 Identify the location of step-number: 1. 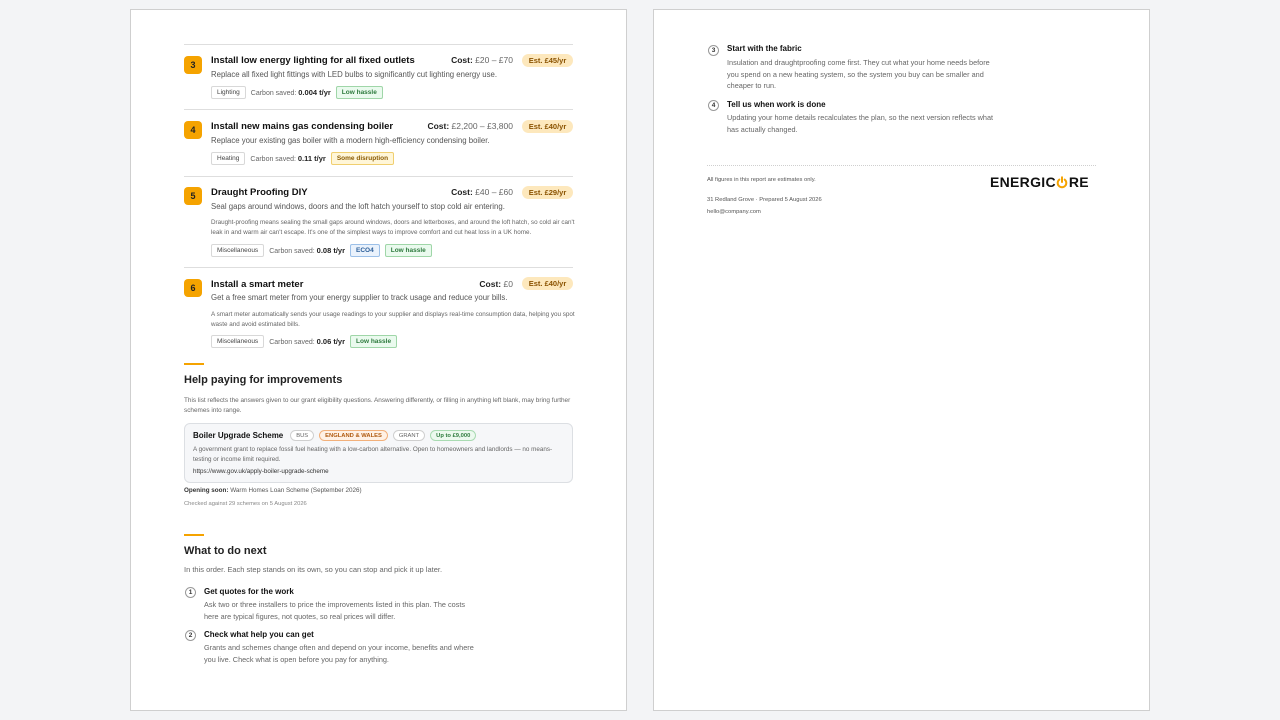
(190, 592).